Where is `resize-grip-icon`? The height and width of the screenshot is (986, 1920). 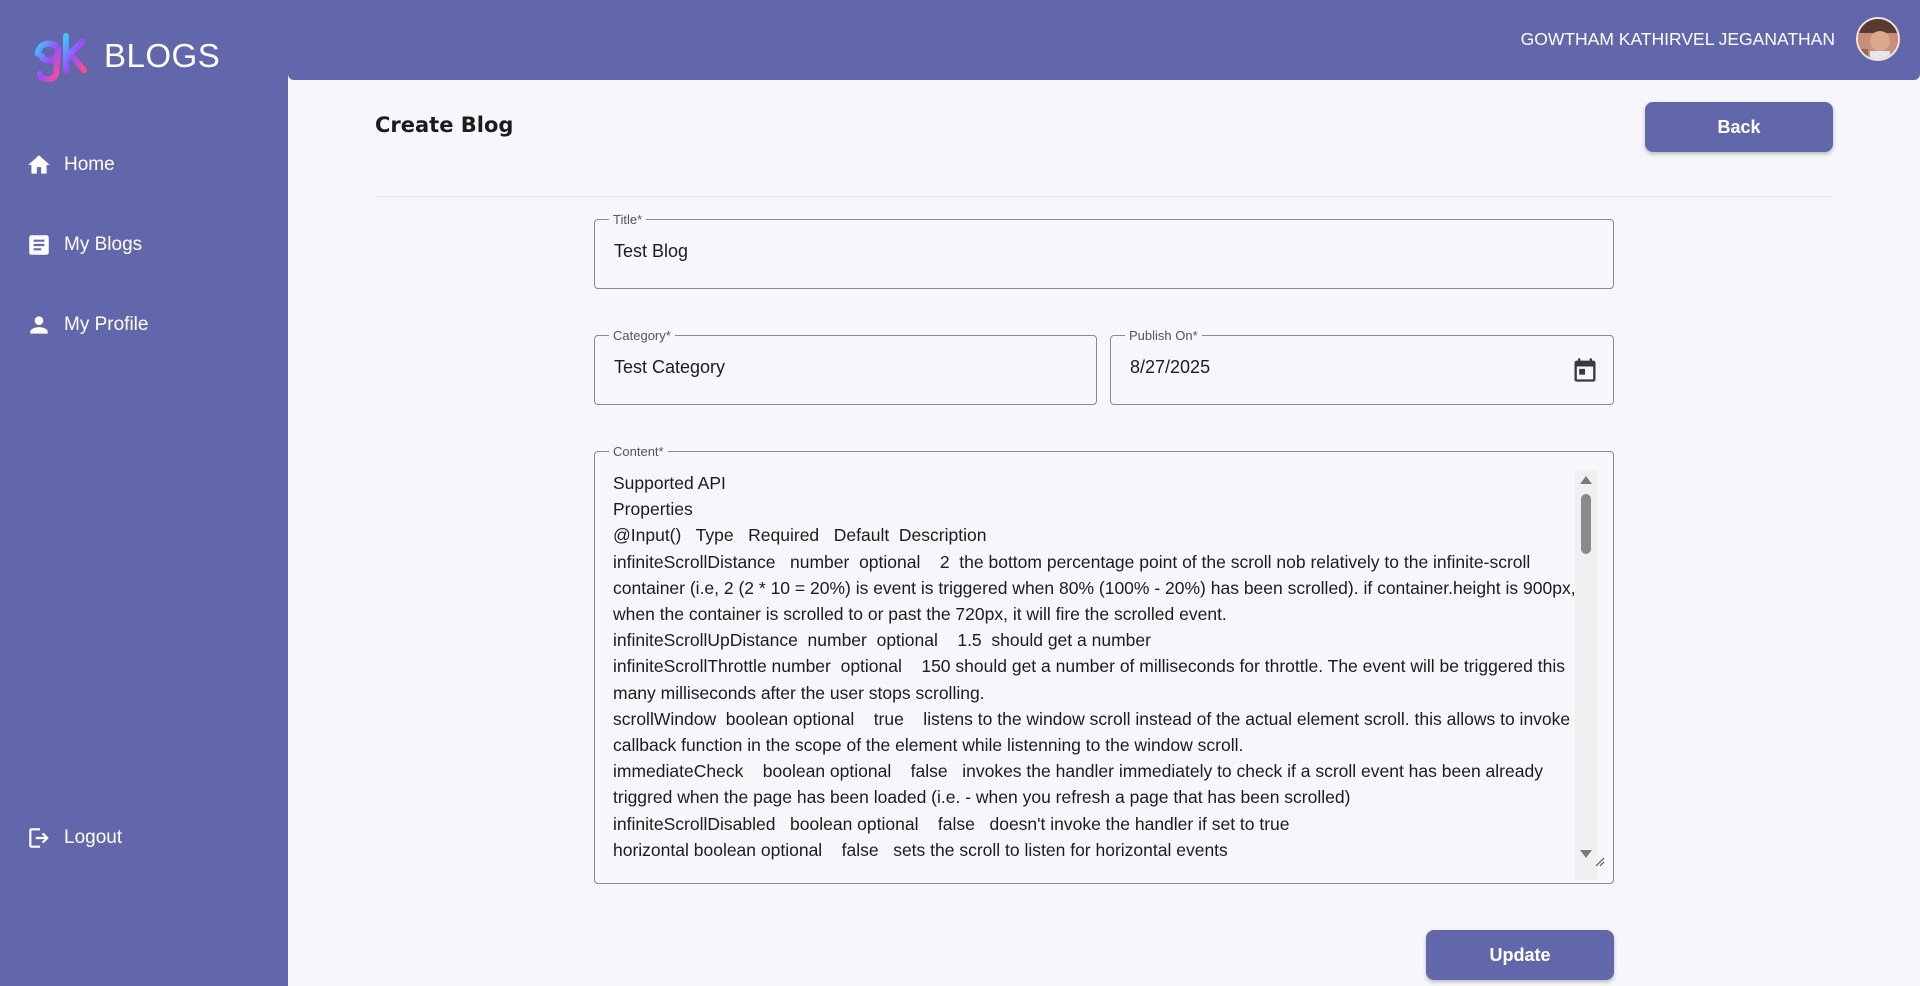
resize-grip-icon is located at coordinates (1599, 861).